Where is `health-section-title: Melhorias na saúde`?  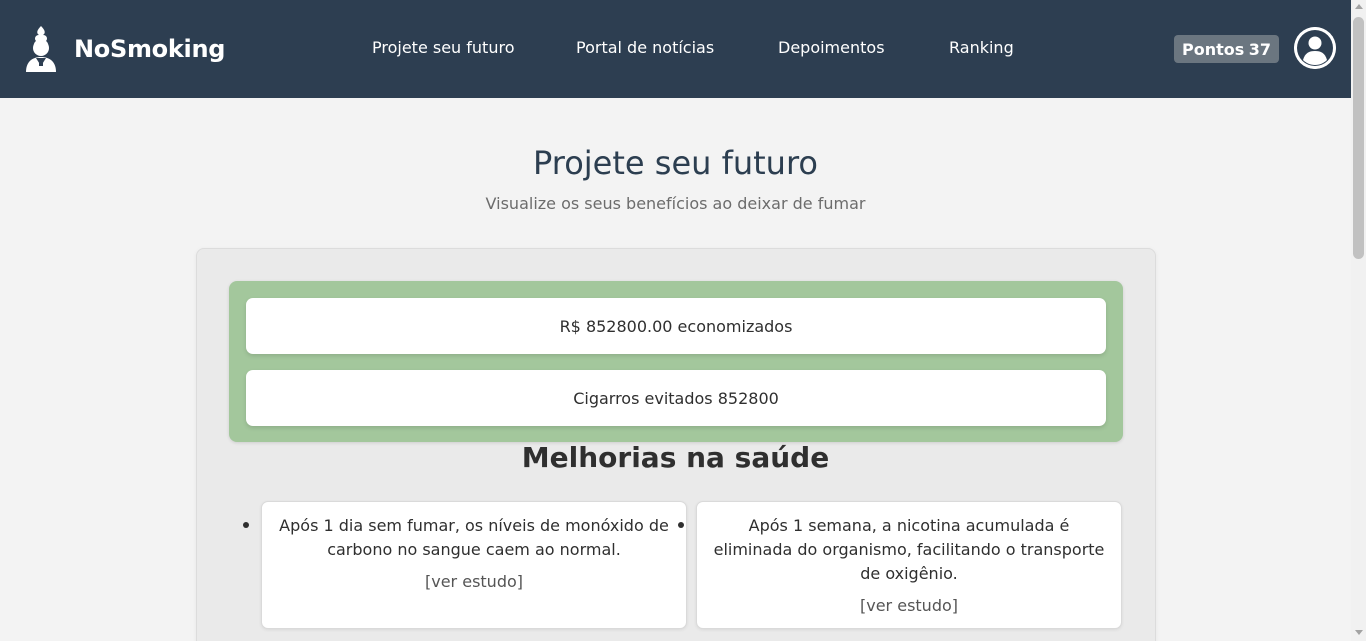 health-section-title: Melhorias na saúde is located at coordinates (675, 457).